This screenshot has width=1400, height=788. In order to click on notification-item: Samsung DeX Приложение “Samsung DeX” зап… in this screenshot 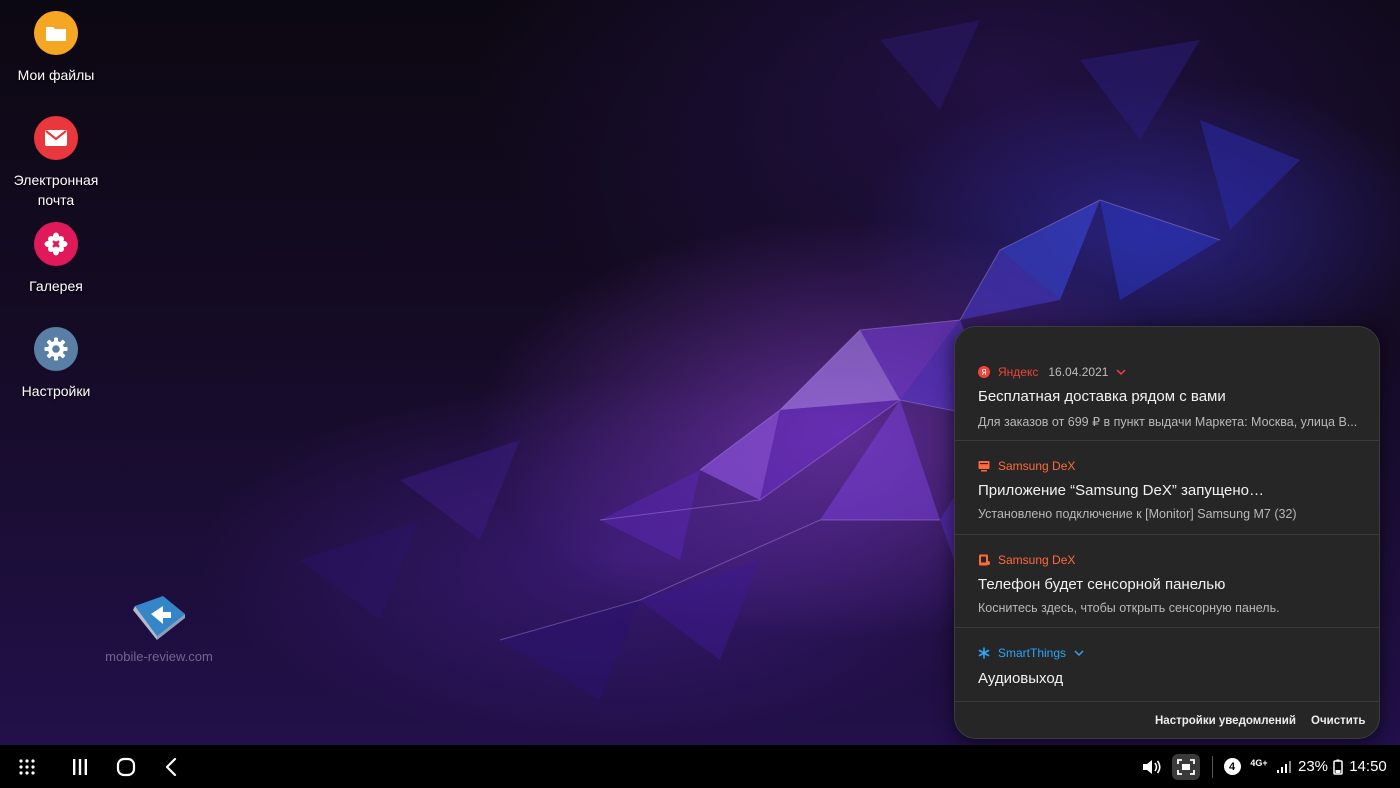, I will do `click(1167, 488)`.